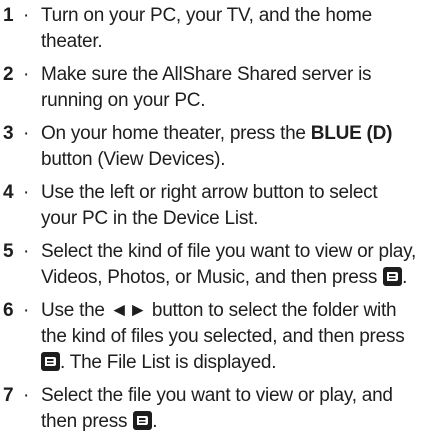 This screenshot has height=435, width=448. Describe the element at coordinates (8, 251) in the screenshot. I see `step-number: 5` at that location.